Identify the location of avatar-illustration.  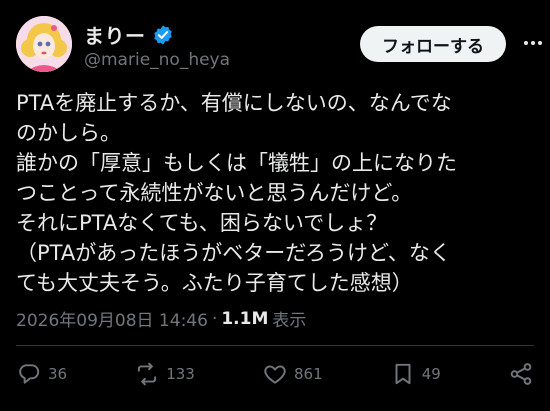
(44, 44).